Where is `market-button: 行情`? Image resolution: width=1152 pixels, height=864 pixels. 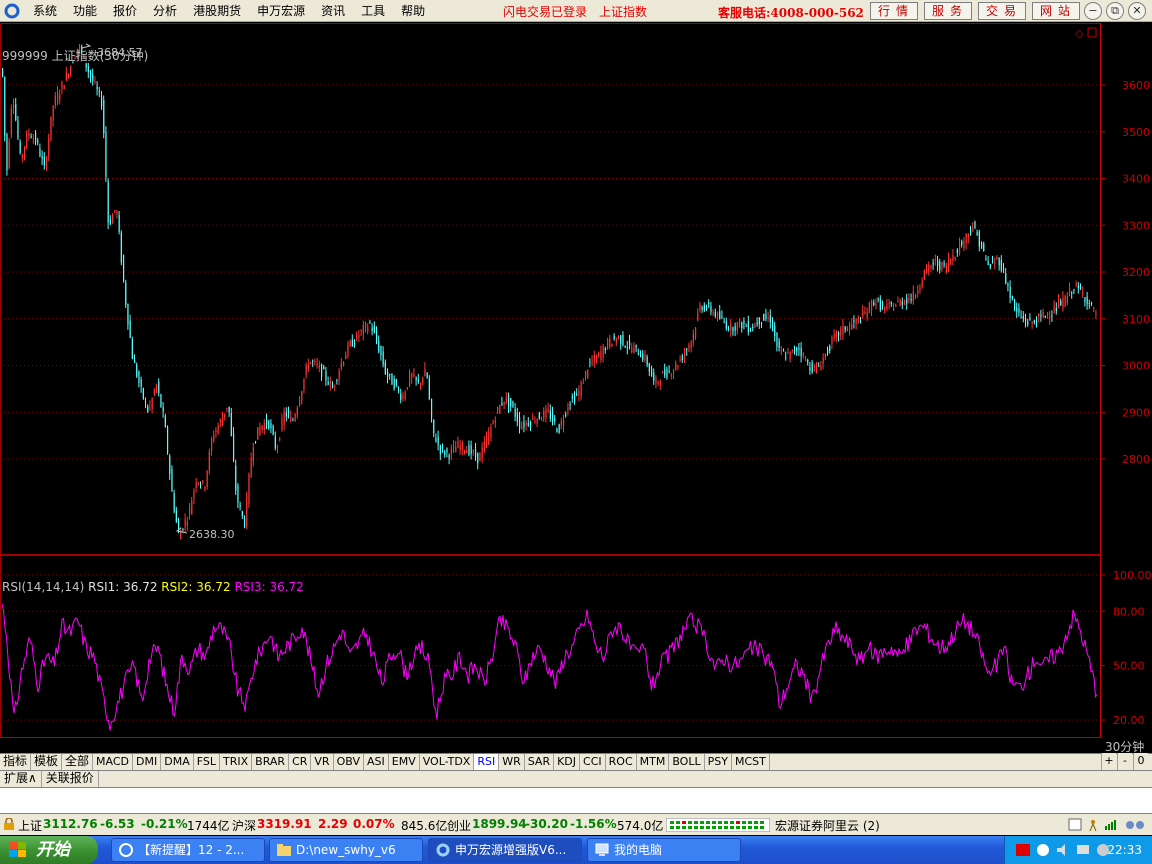 market-button: 行情 is located at coordinates (894, 11).